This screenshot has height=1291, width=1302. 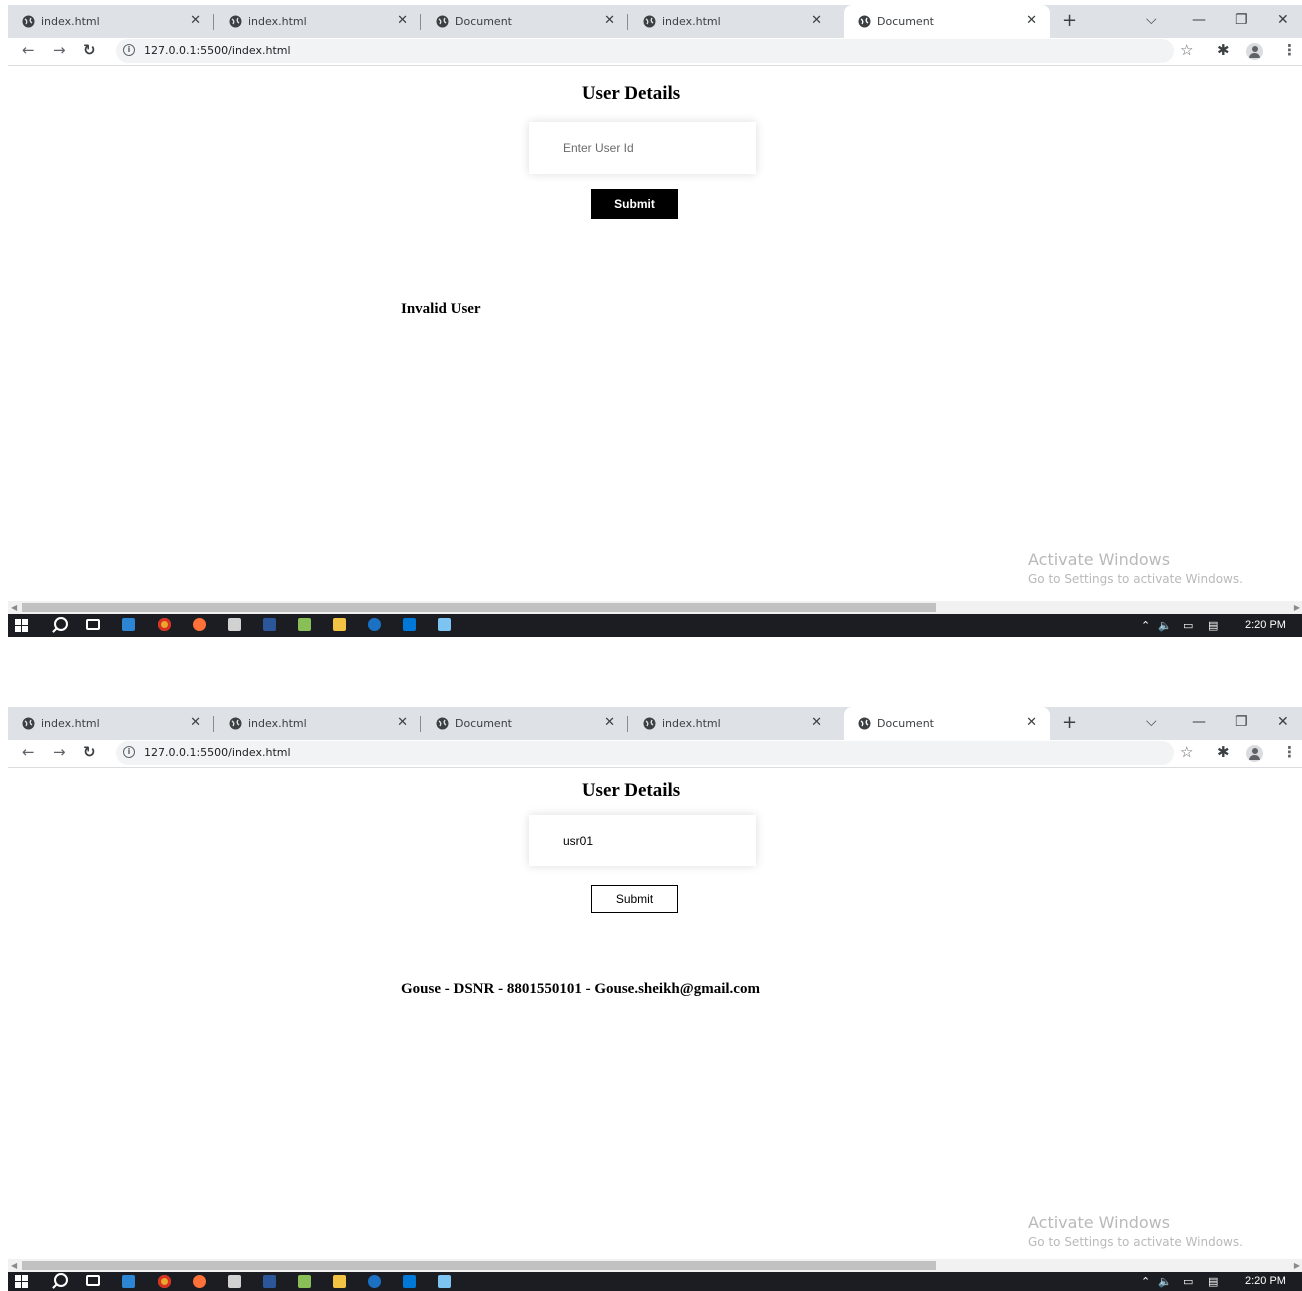 What do you see at coordinates (691, 723) in the screenshot?
I see `tab-title: index.html` at bounding box center [691, 723].